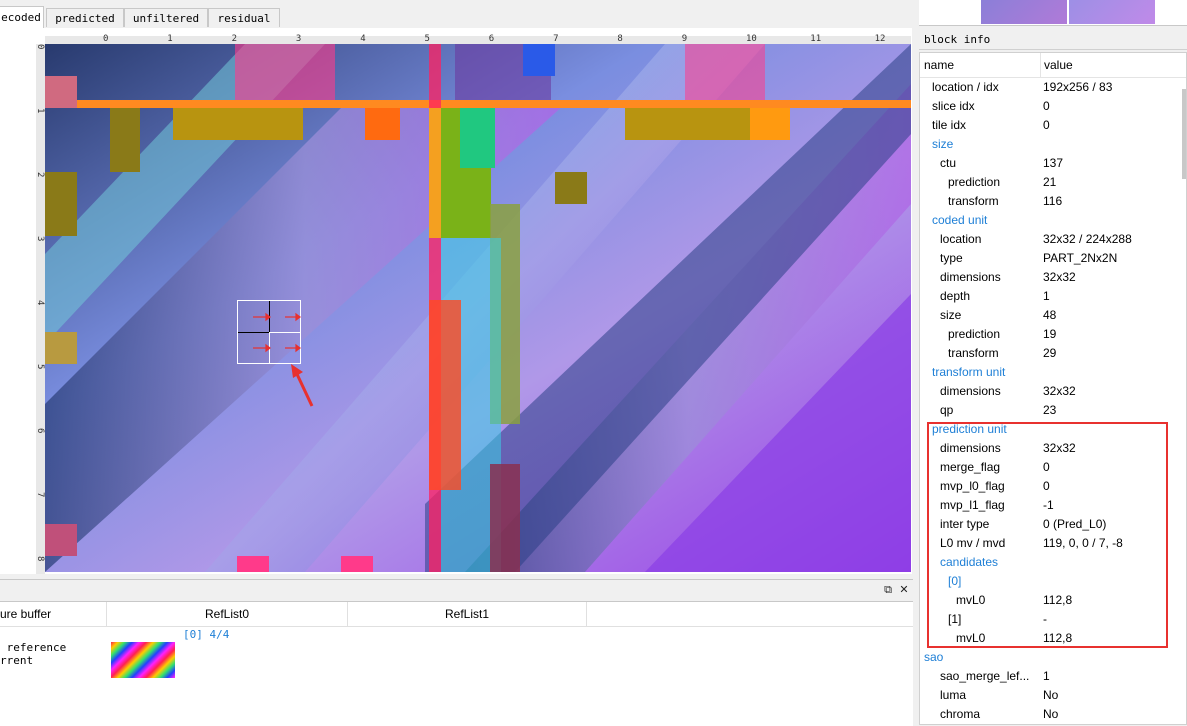  What do you see at coordinates (1058, 65) in the screenshot?
I see `column-header-value: value` at bounding box center [1058, 65].